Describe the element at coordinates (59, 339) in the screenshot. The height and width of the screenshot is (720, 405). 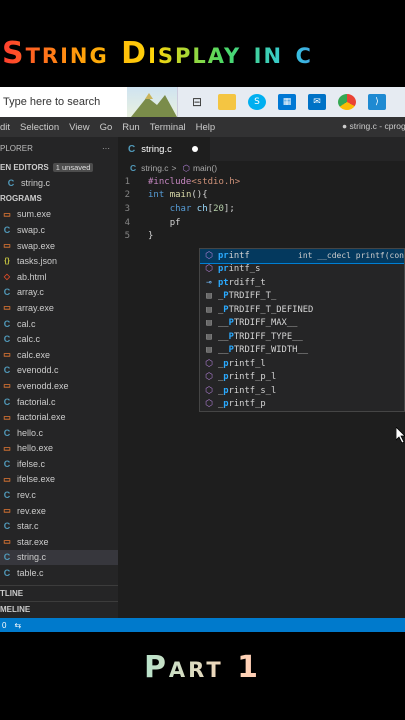
I see `file-item: Ccalc.c` at that location.